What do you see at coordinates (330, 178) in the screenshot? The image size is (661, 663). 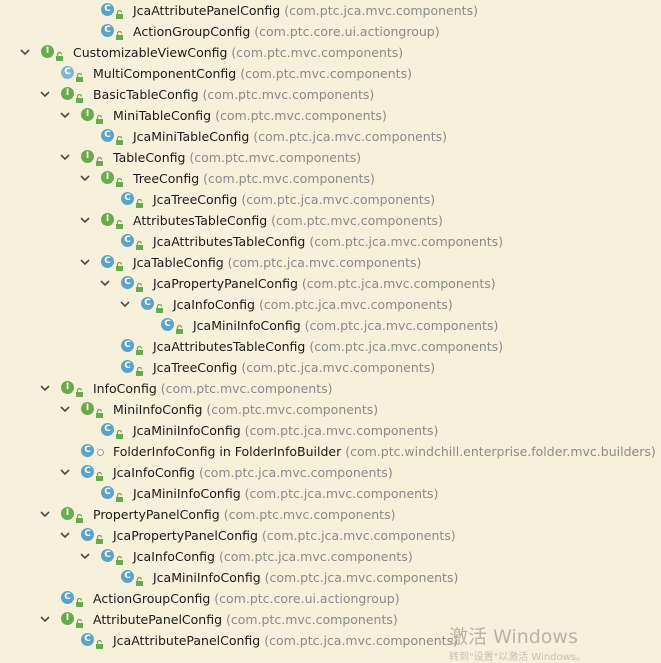 I see `tree-node: I TreeConfig (com.ptc.mvc.components)` at bounding box center [330, 178].